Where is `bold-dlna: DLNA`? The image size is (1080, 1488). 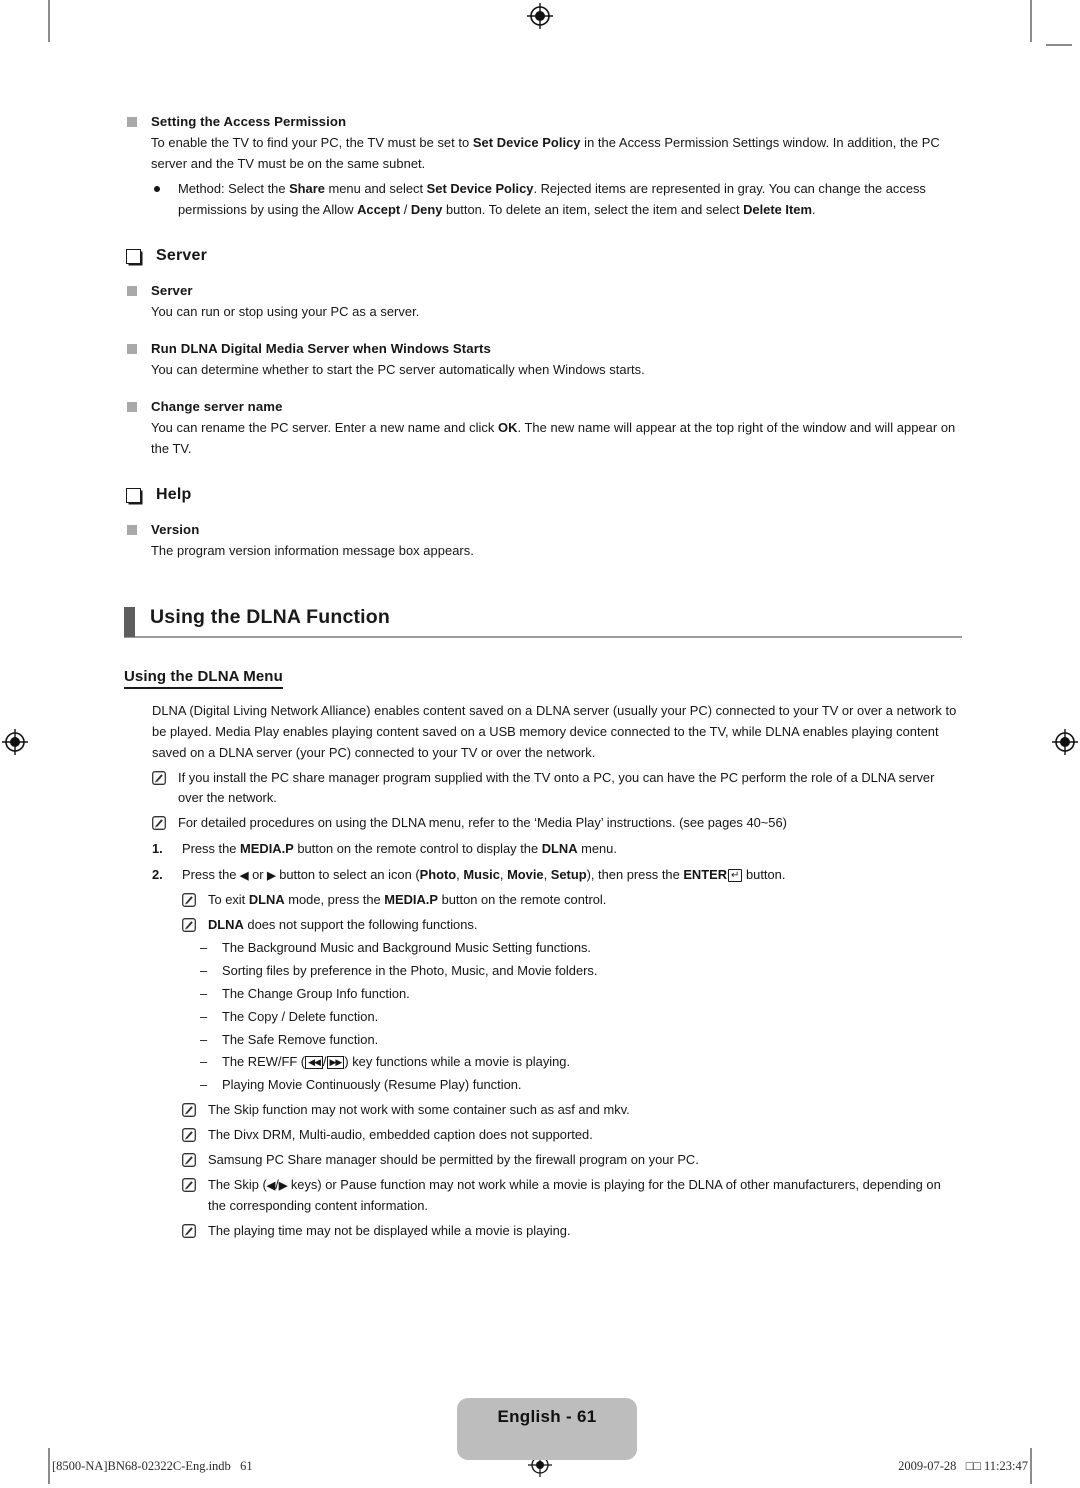 bold-dlna: DLNA is located at coordinates (559, 849).